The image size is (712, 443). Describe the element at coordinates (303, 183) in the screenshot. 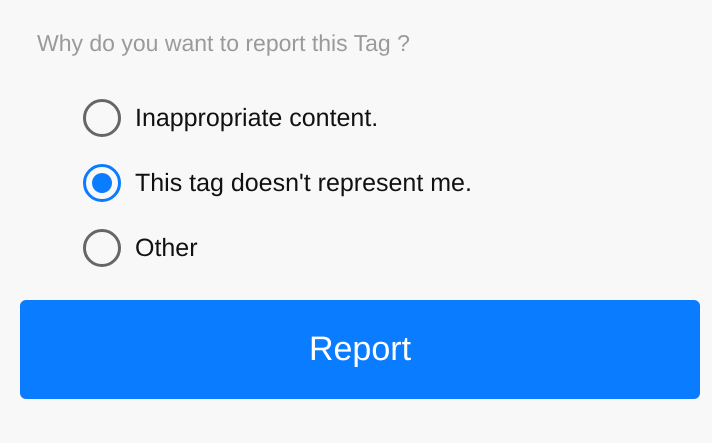

I see `option-label: This tag doesn't represent me.` at that location.